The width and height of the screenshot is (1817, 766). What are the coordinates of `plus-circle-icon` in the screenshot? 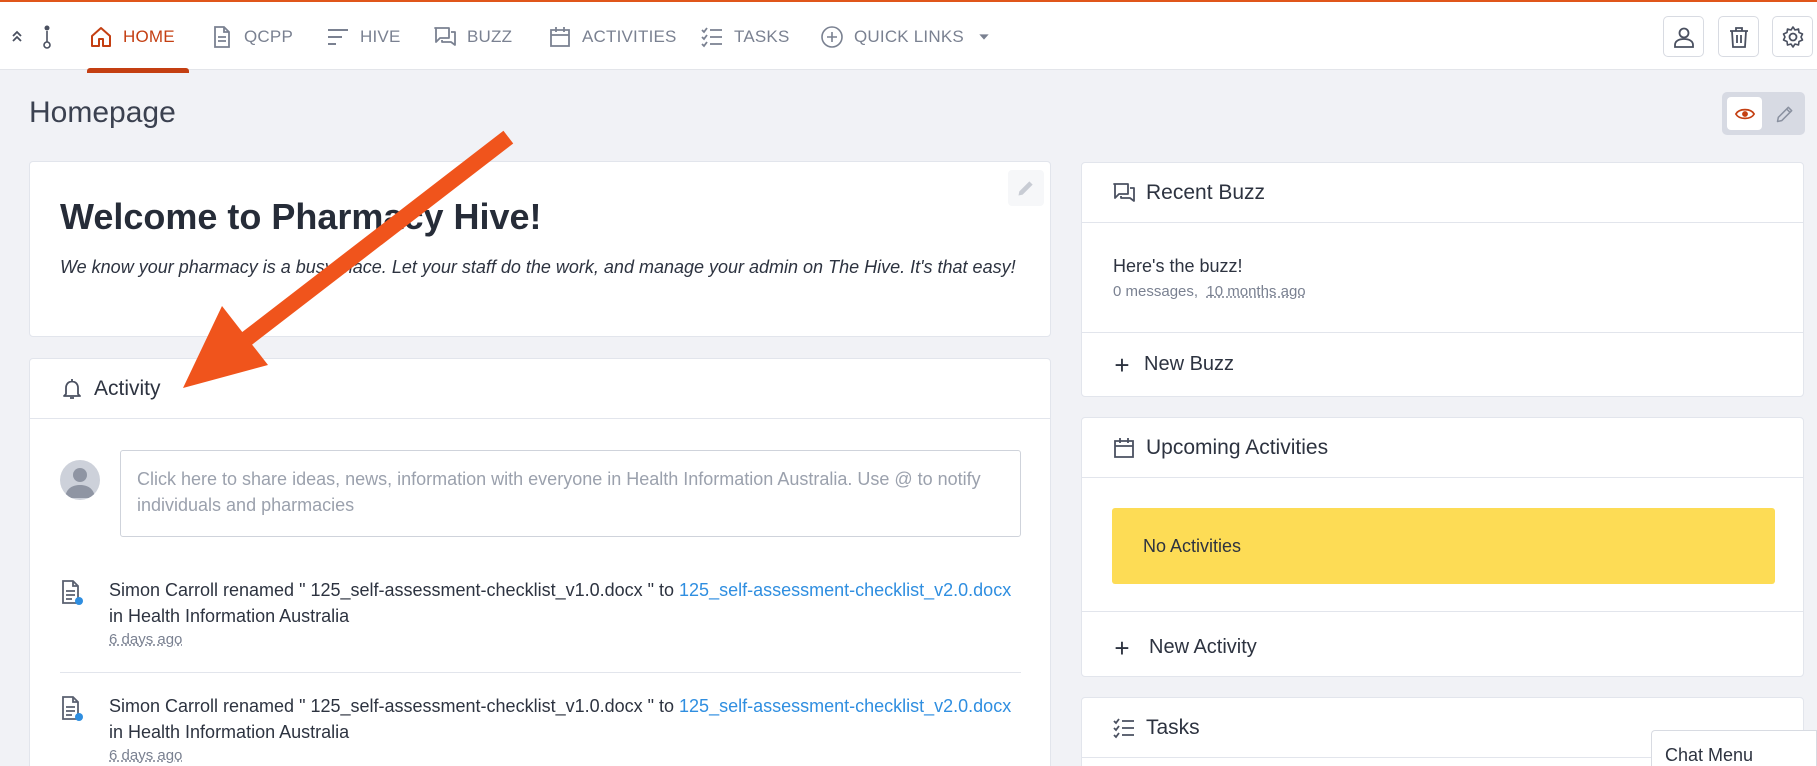 It's located at (832, 37).